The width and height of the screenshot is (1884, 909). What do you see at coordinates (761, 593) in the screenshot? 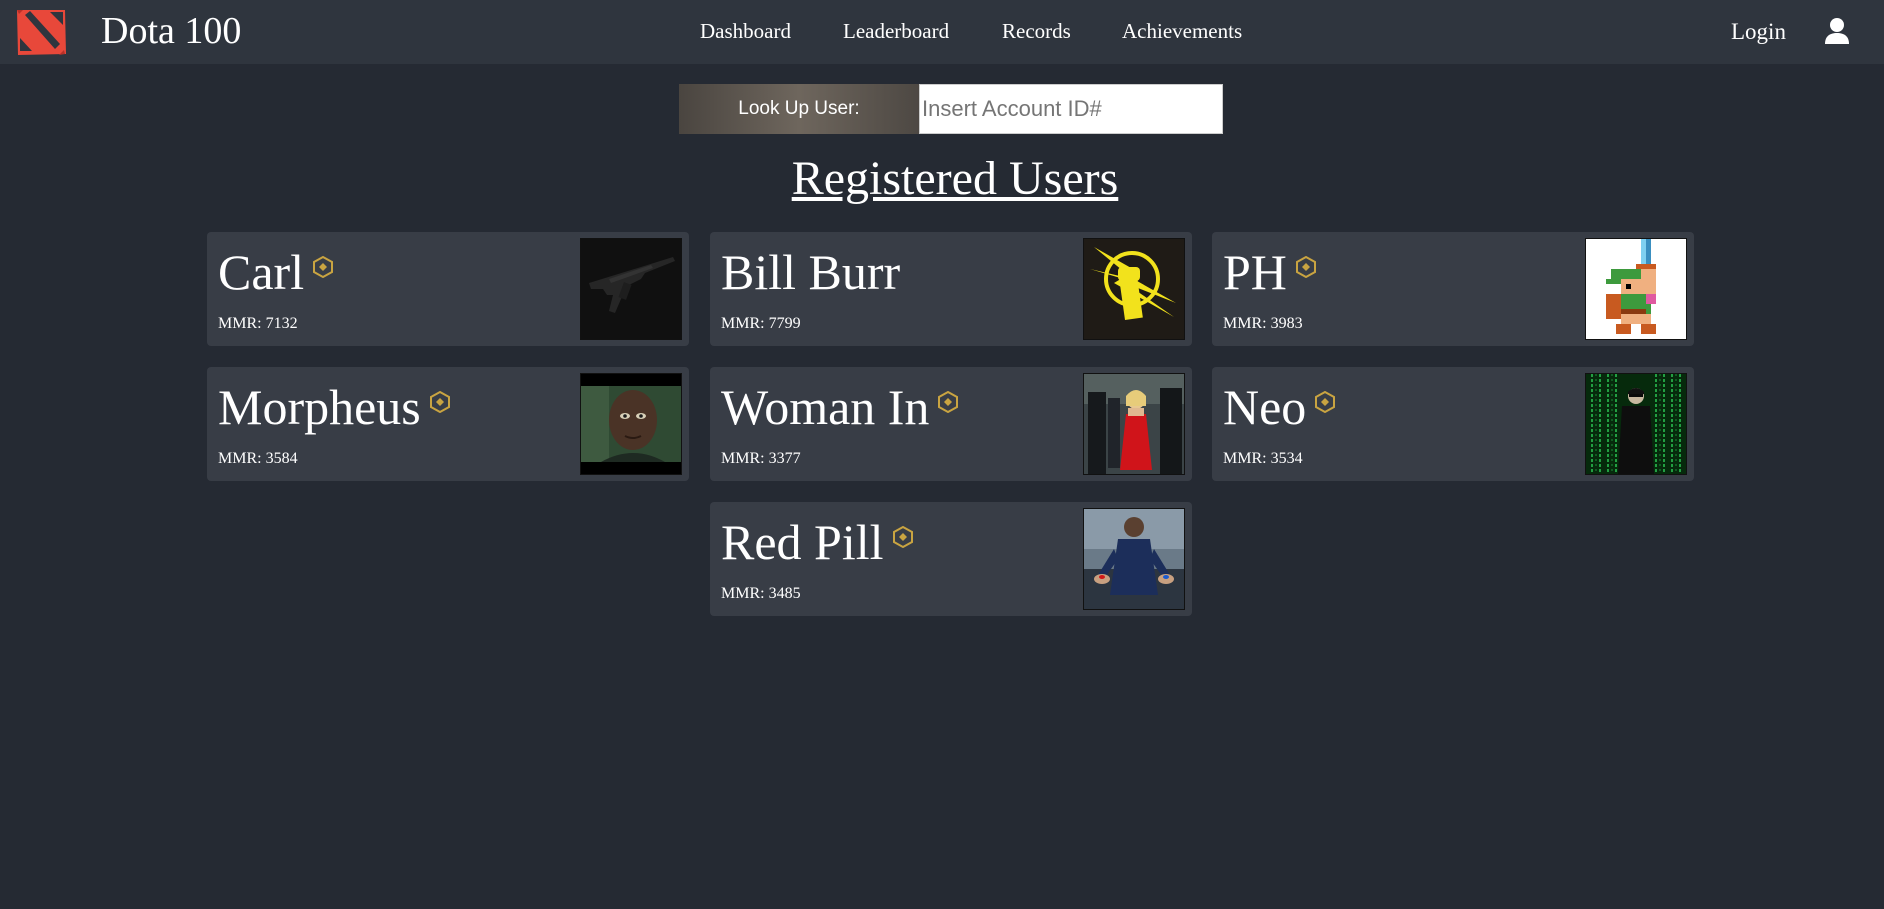
I see `user-mmr: MMR: 3485` at bounding box center [761, 593].